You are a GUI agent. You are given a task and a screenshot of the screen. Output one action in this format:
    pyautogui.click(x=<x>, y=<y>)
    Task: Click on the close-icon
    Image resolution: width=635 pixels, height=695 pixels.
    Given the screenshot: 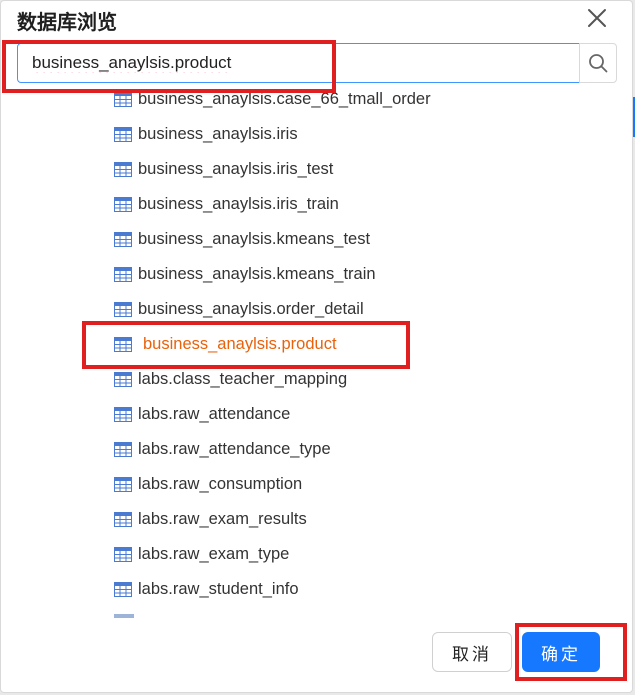 What is the action you would take?
    pyautogui.click(x=597, y=18)
    